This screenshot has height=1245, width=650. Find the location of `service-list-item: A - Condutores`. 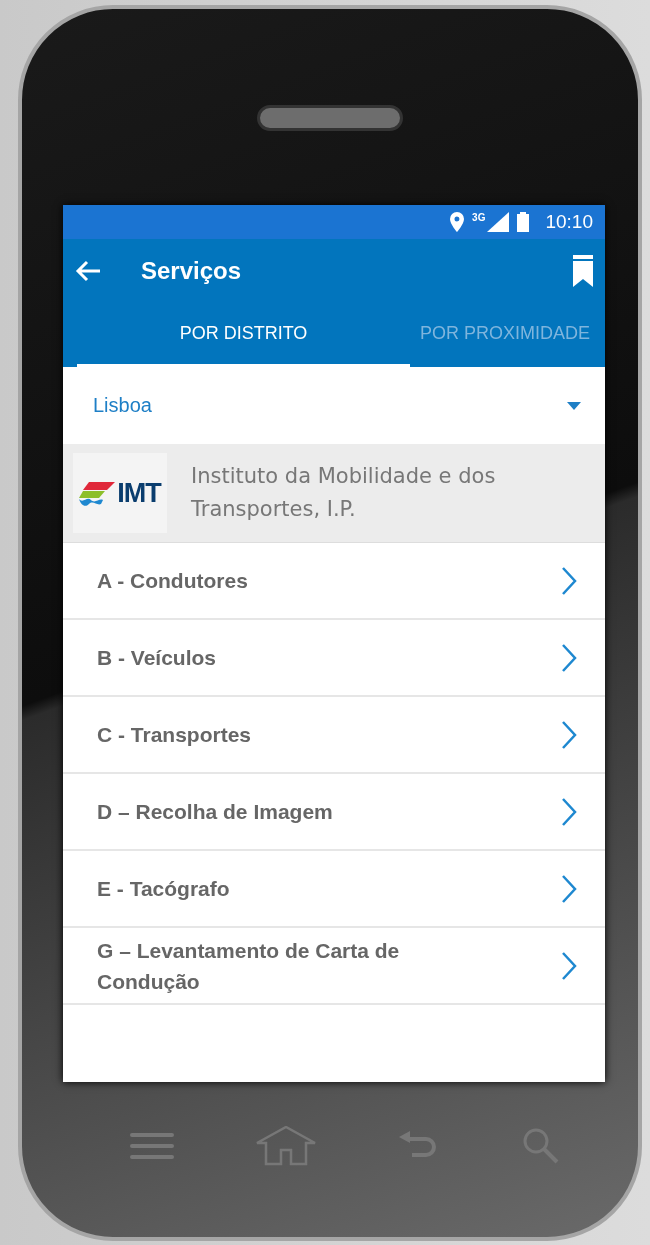

service-list-item: A - Condutores is located at coordinates (334, 581).